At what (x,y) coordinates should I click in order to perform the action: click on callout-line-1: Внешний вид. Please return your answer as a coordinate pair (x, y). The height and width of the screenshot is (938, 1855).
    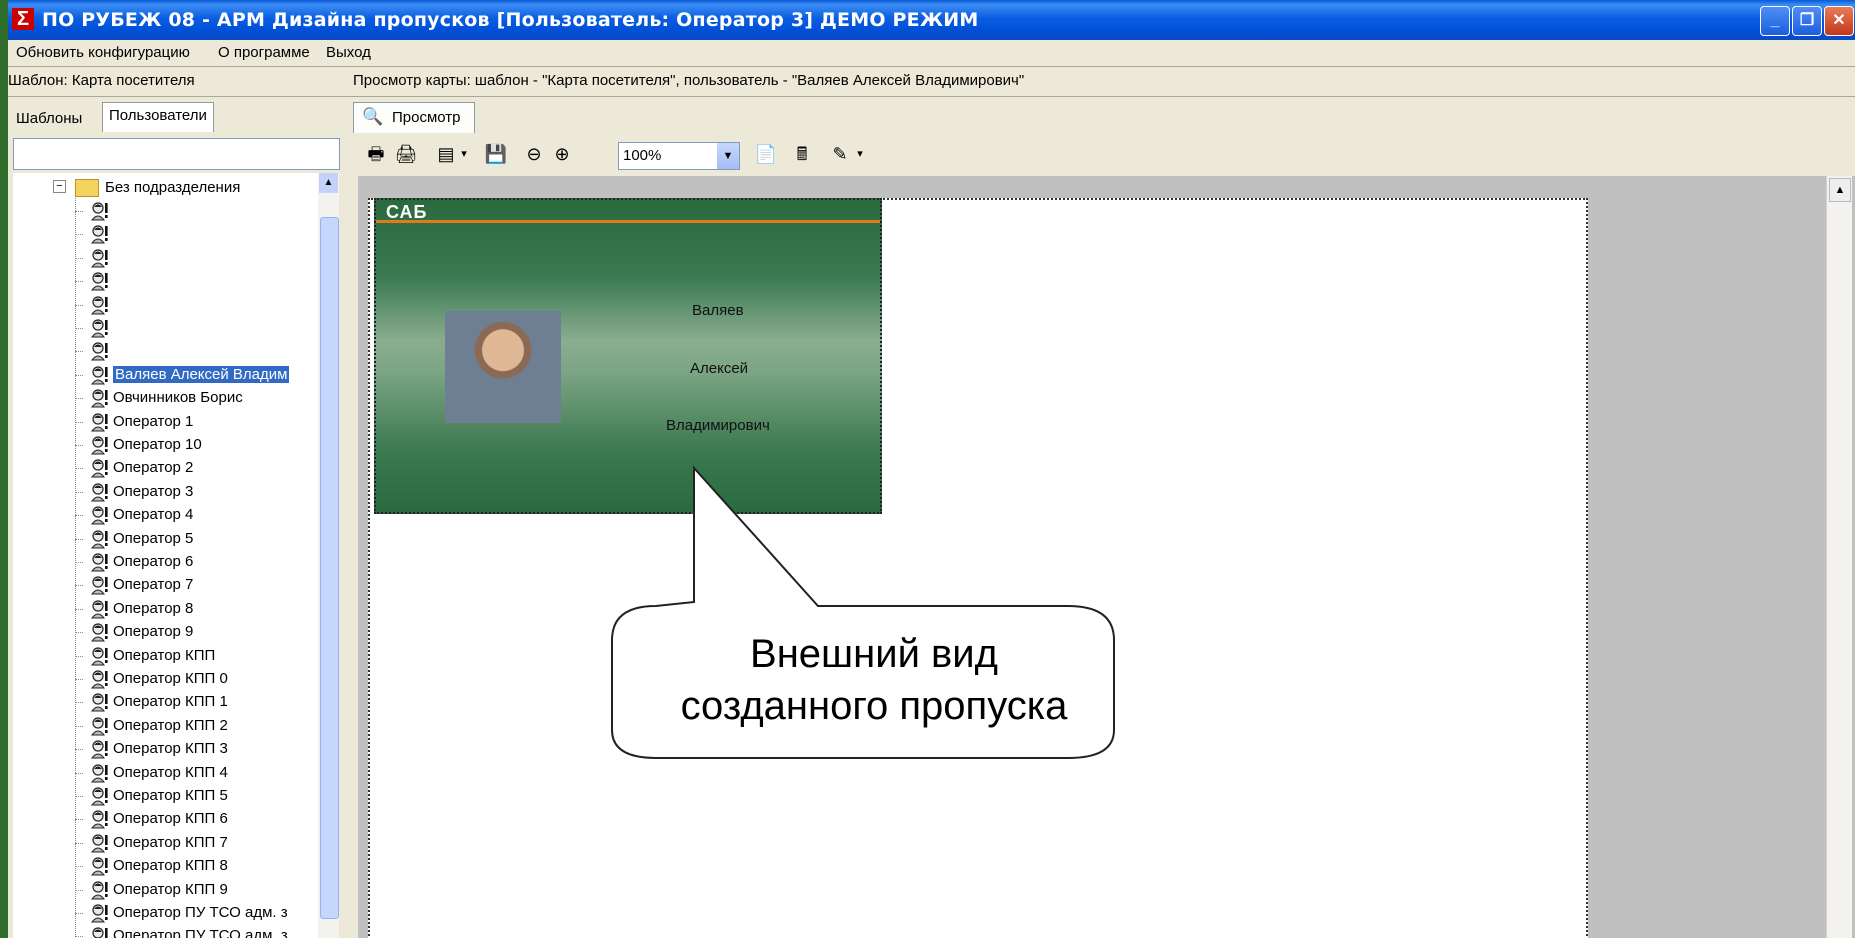
    Looking at the image, I should click on (874, 654).